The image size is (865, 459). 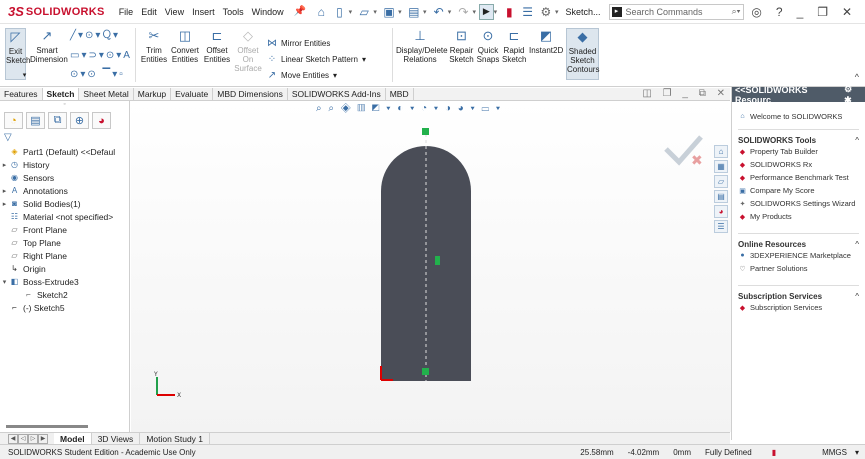 I want to click on smart-dimension-button: ↗ Smart Dimension, so click(x=49, y=46).